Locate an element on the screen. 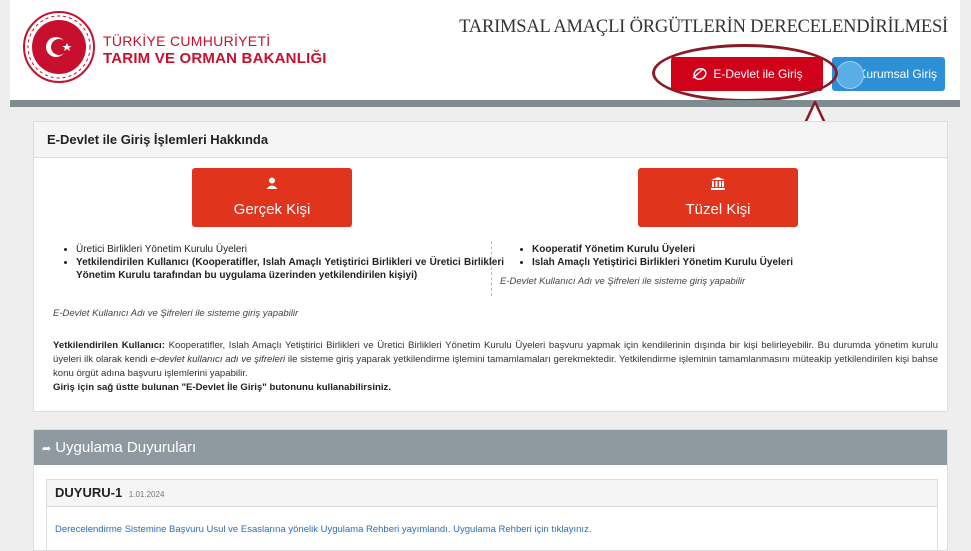  legal-entity-label: Tüzel Kişi is located at coordinates (718, 209).